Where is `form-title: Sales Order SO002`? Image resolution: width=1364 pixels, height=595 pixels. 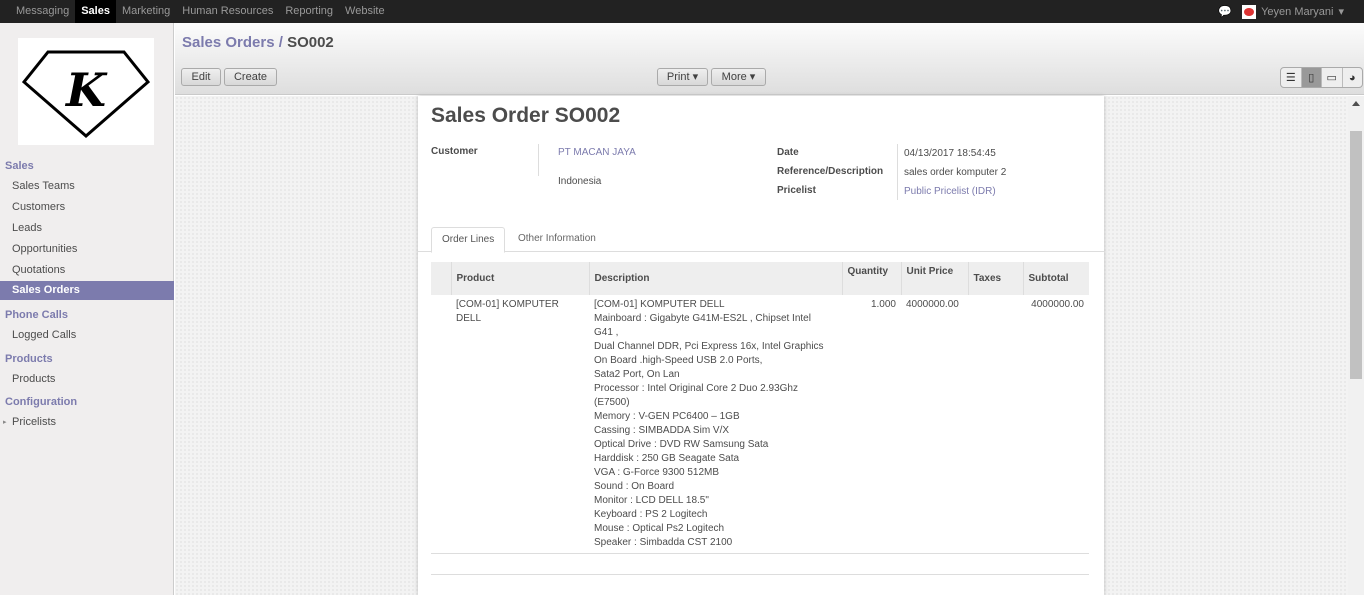
form-title: Sales Order SO002 is located at coordinates (525, 116).